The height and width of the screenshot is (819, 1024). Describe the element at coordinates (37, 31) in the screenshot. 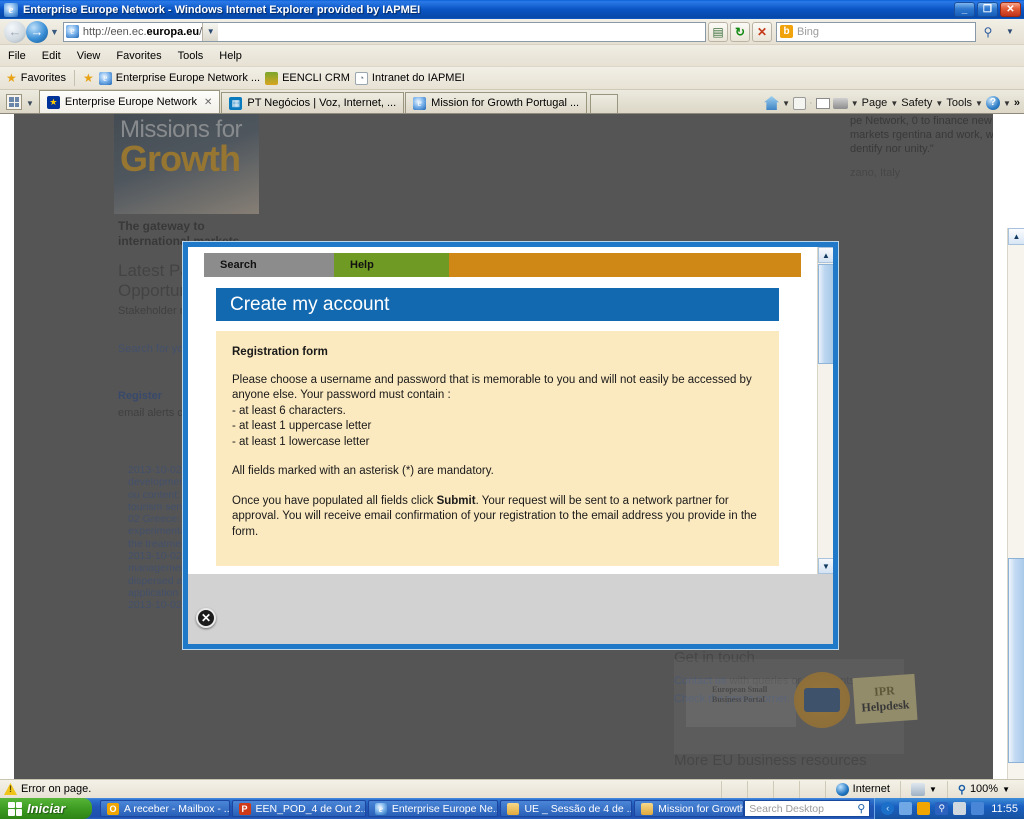

I see `forward-icon: →` at that location.